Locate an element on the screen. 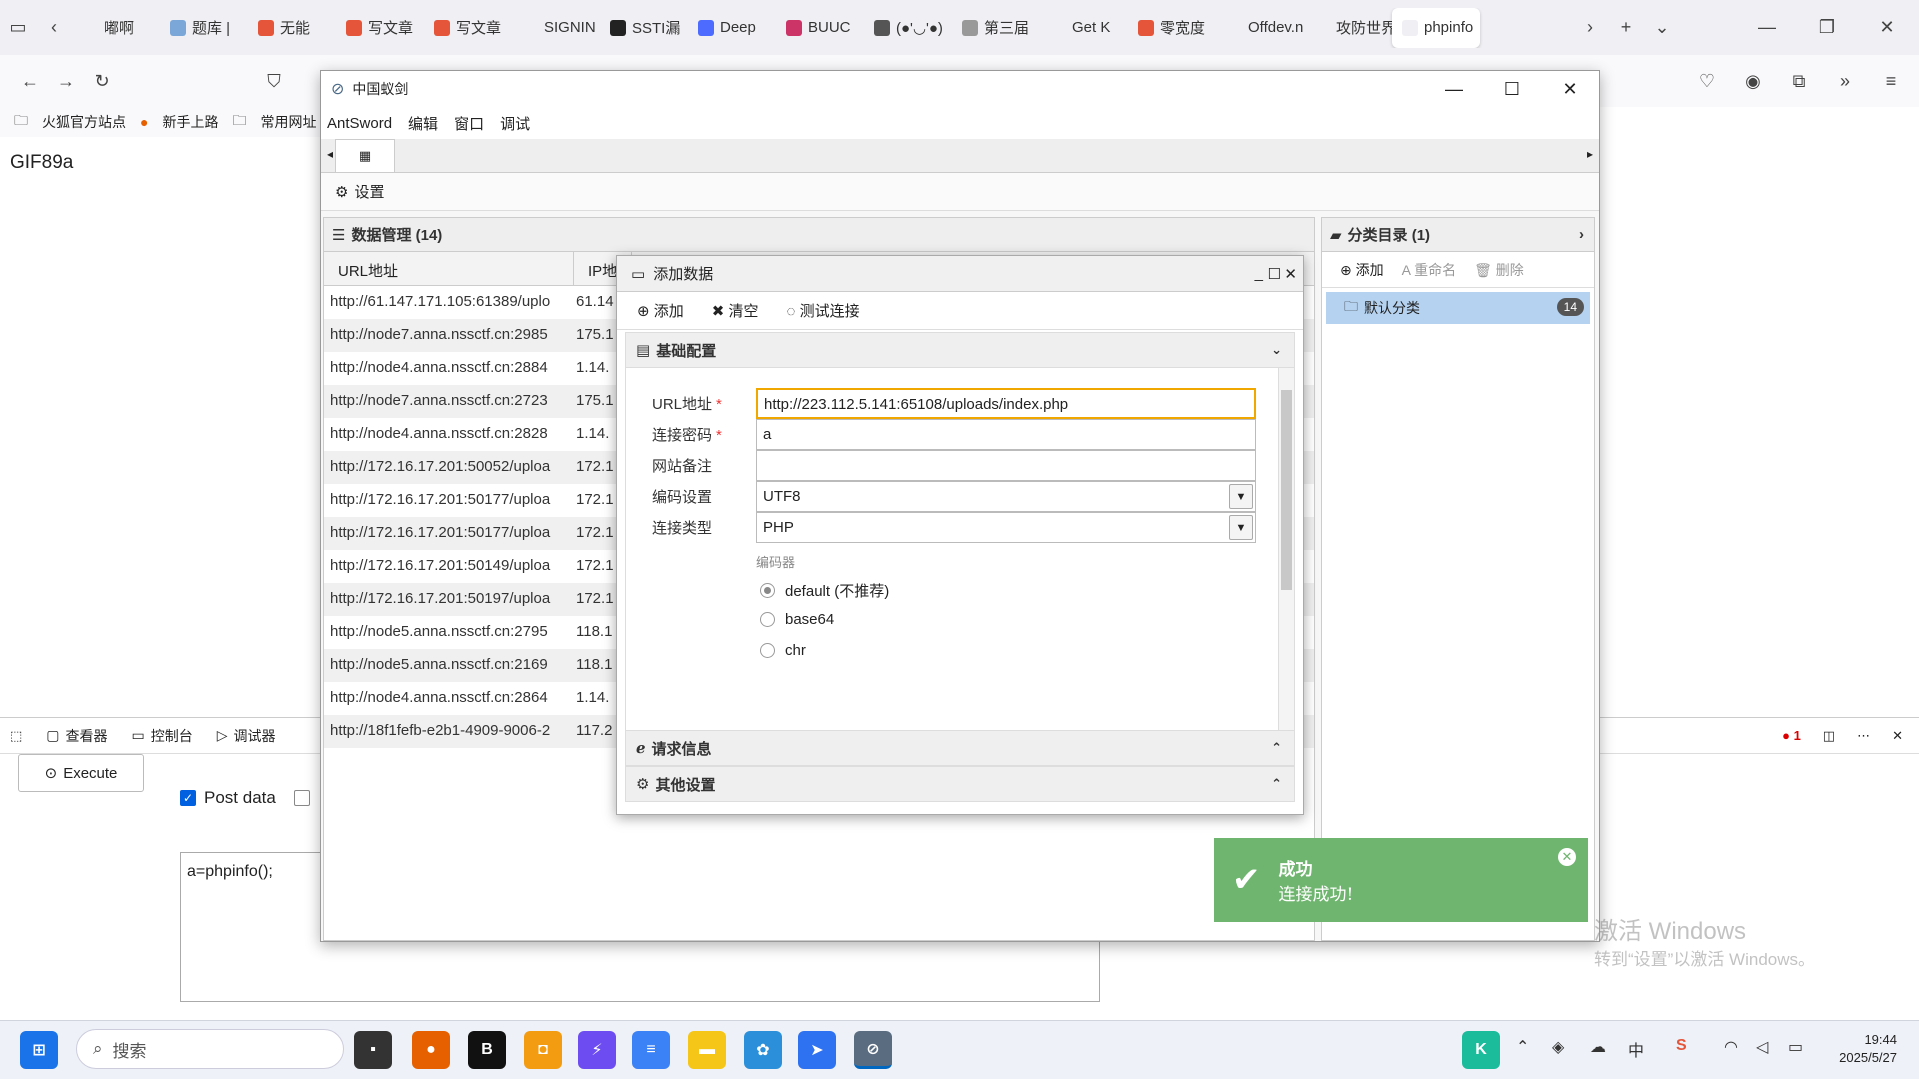 The image size is (1919, 1079). reload-icon: ↻ is located at coordinates (102, 81).